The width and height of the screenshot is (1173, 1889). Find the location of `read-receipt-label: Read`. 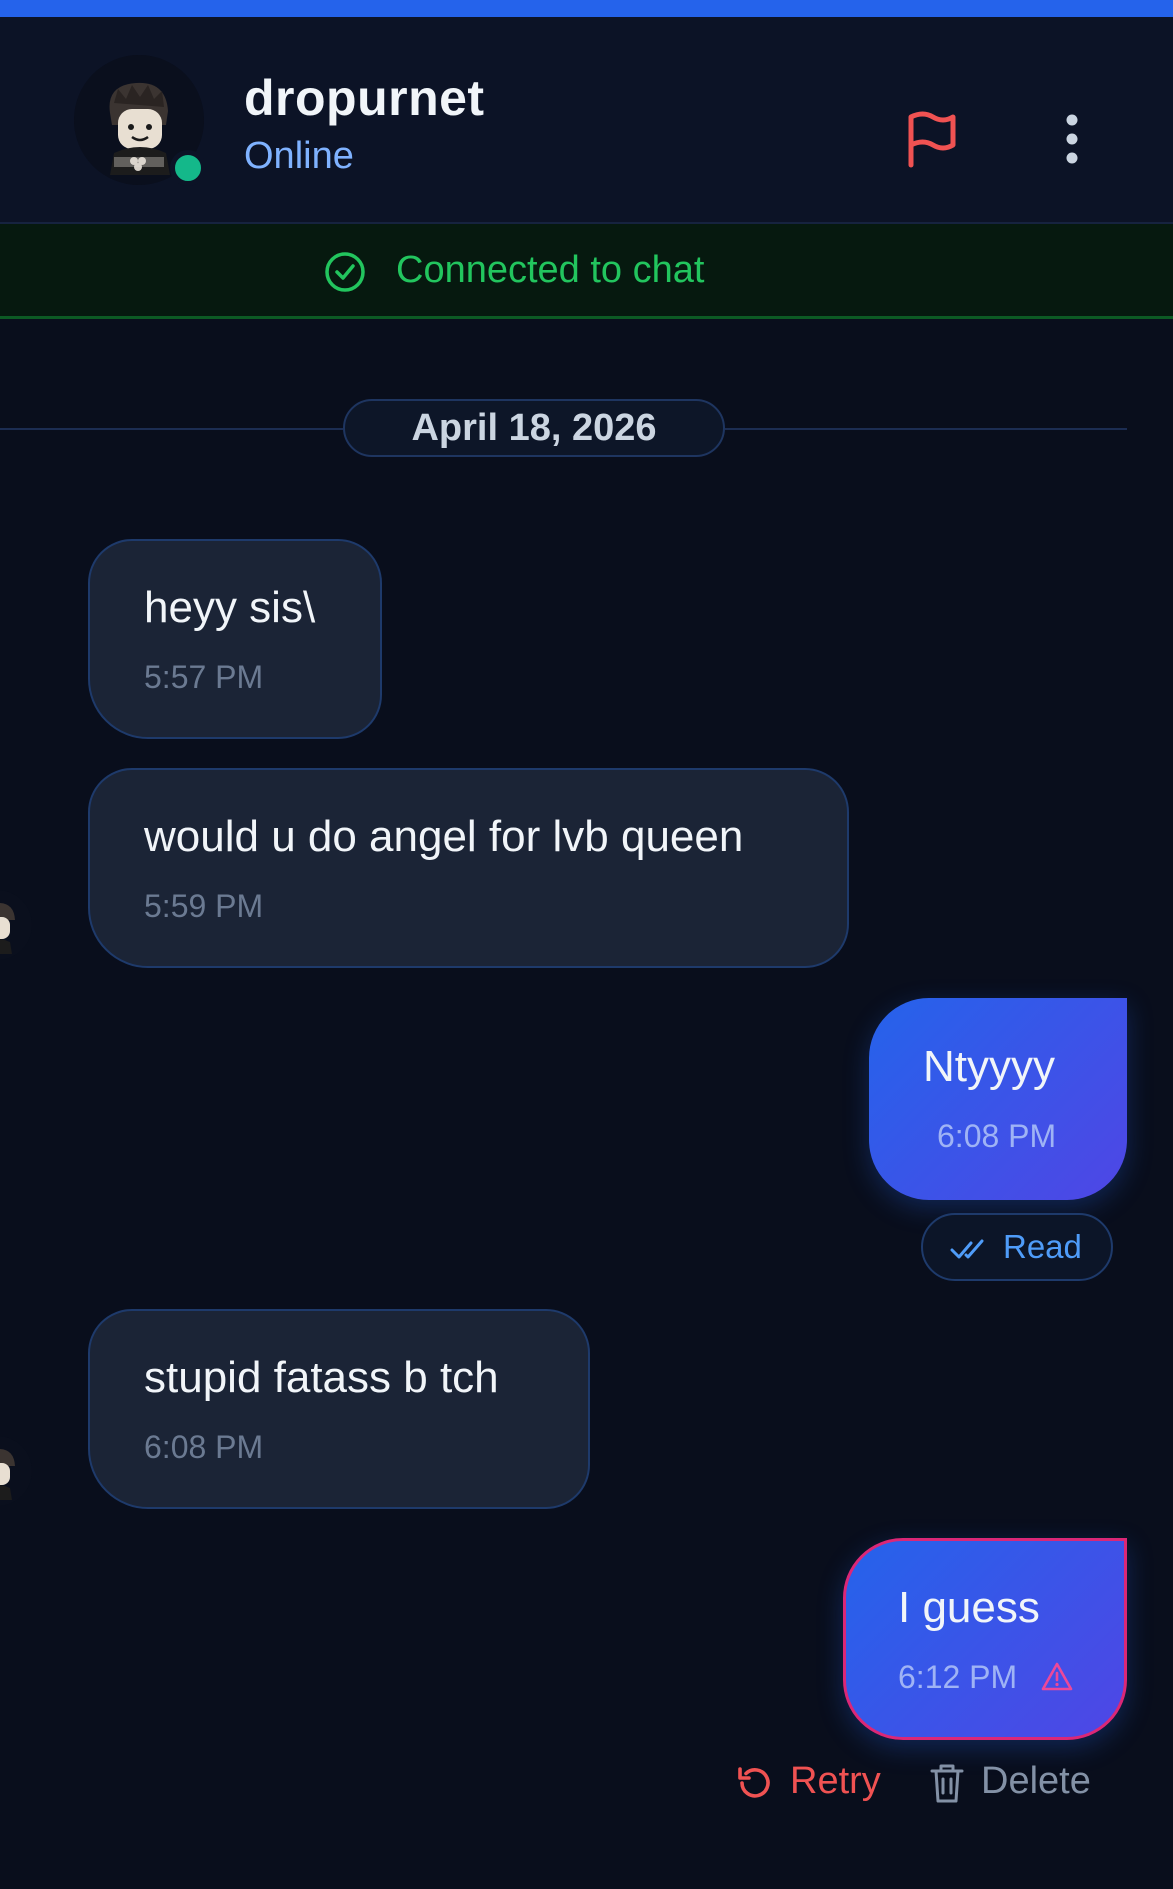

read-receipt-label: Read is located at coordinates (1042, 1246).